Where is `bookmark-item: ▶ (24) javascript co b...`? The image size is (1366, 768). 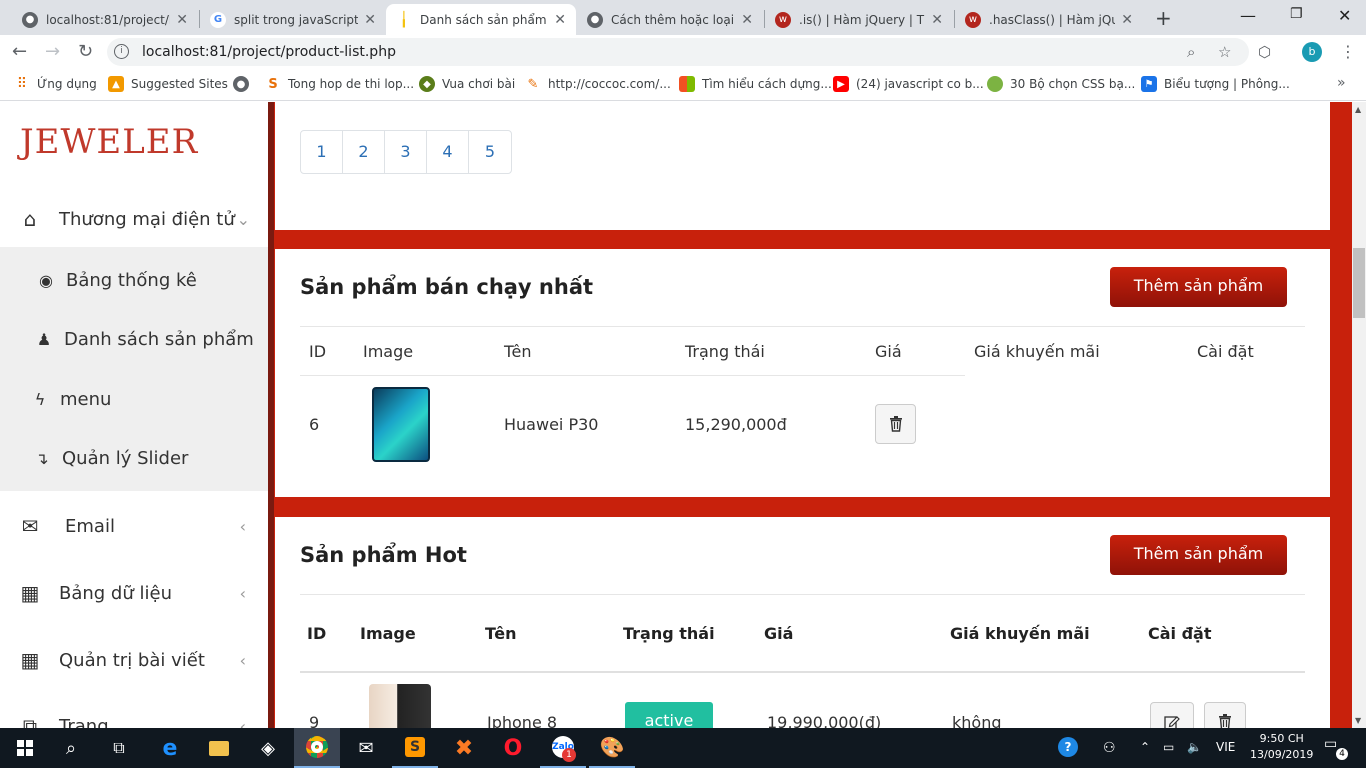
bookmark-item: ▶ (24) javascript co b... is located at coordinates (908, 84).